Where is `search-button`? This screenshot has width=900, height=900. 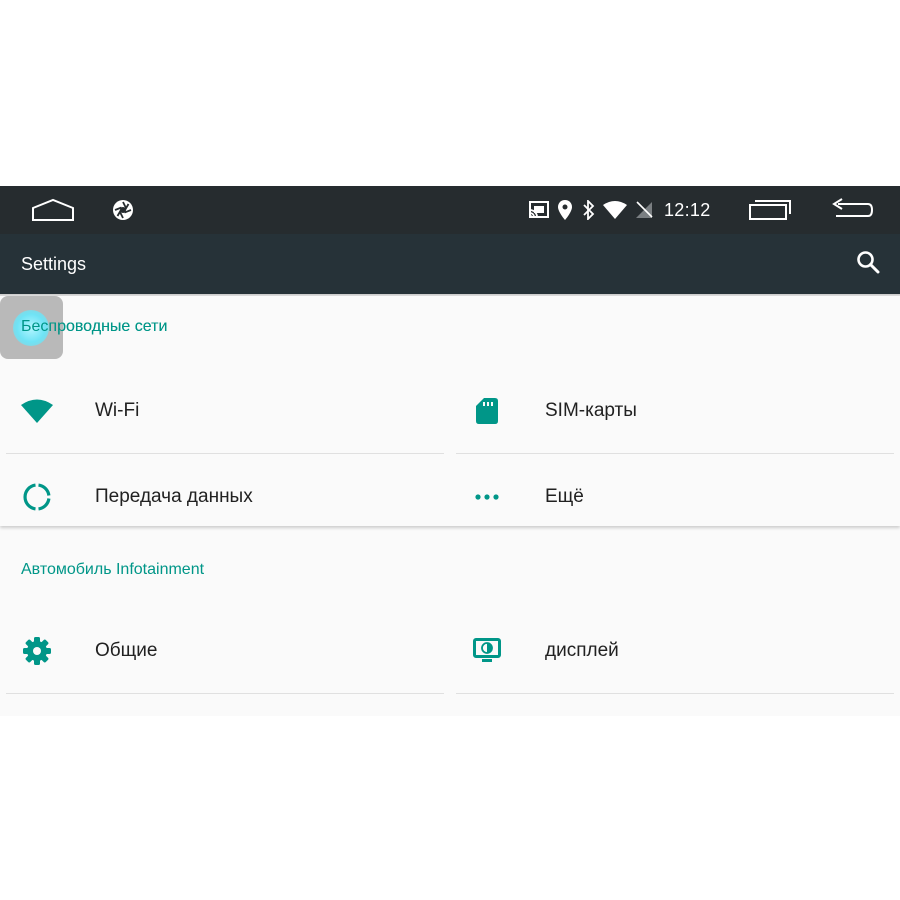
search-button is located at coordinates (868, 264).